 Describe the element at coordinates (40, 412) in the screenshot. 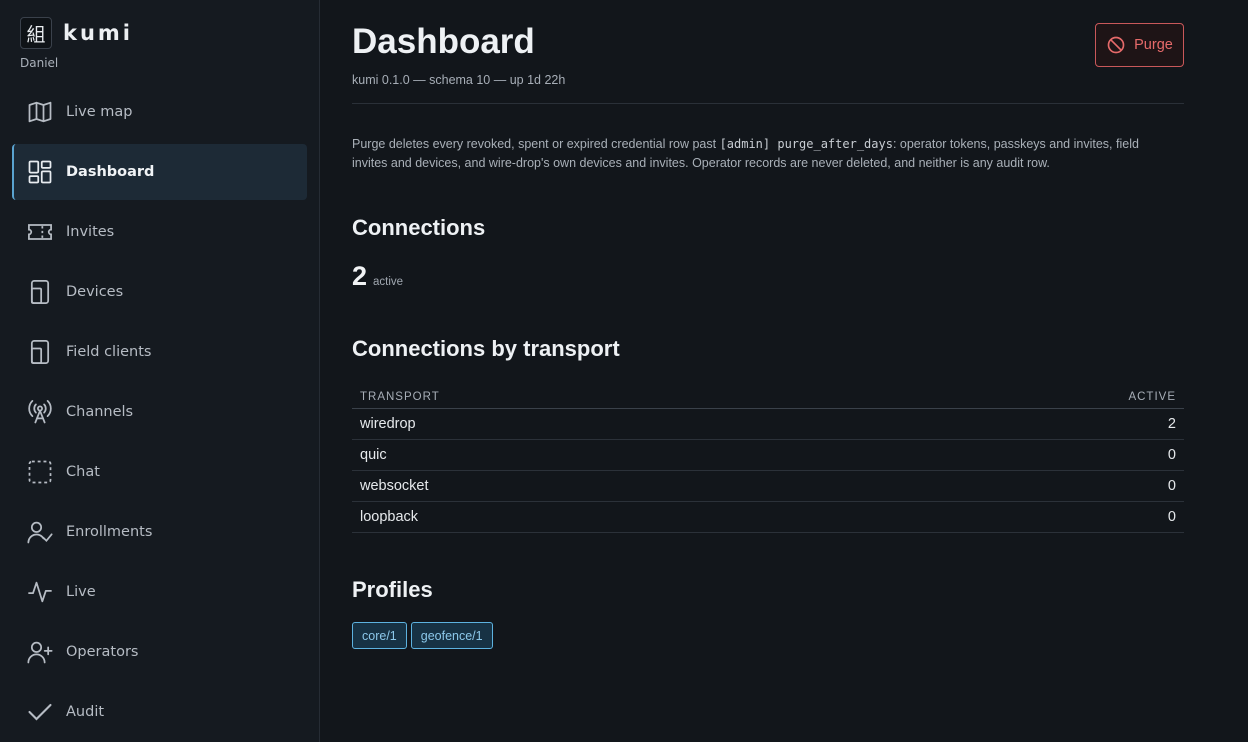

I see `broadcast-icon` at that location.